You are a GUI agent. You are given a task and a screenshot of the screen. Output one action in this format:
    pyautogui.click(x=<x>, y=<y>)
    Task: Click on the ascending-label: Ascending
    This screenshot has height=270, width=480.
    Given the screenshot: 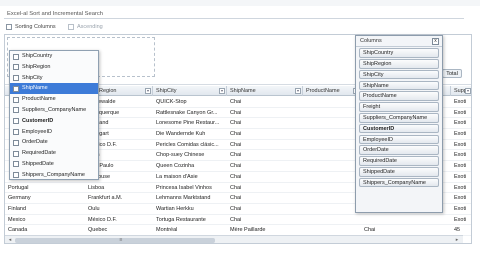 What is the action you would take?
    pyautogui.click(x=90, y=27)
    